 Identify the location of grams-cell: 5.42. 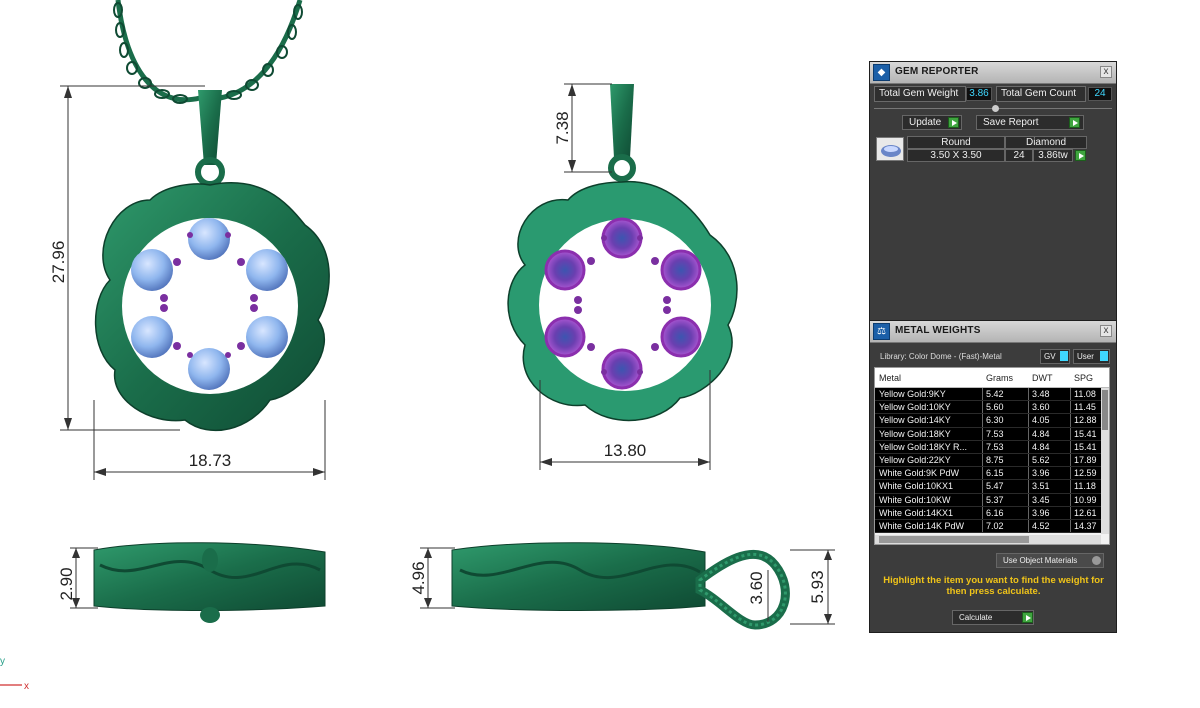
(995, 394).